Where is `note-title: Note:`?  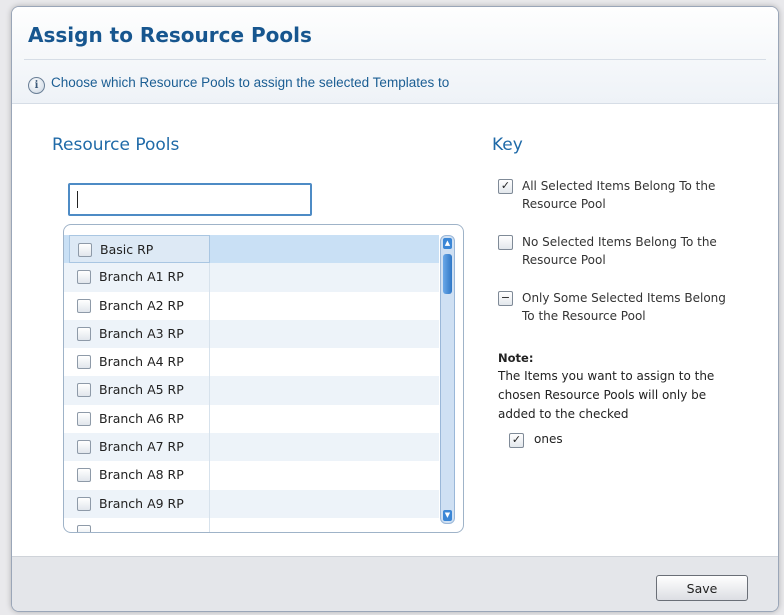 note-title: Note: is located at coordinates (516, 358).